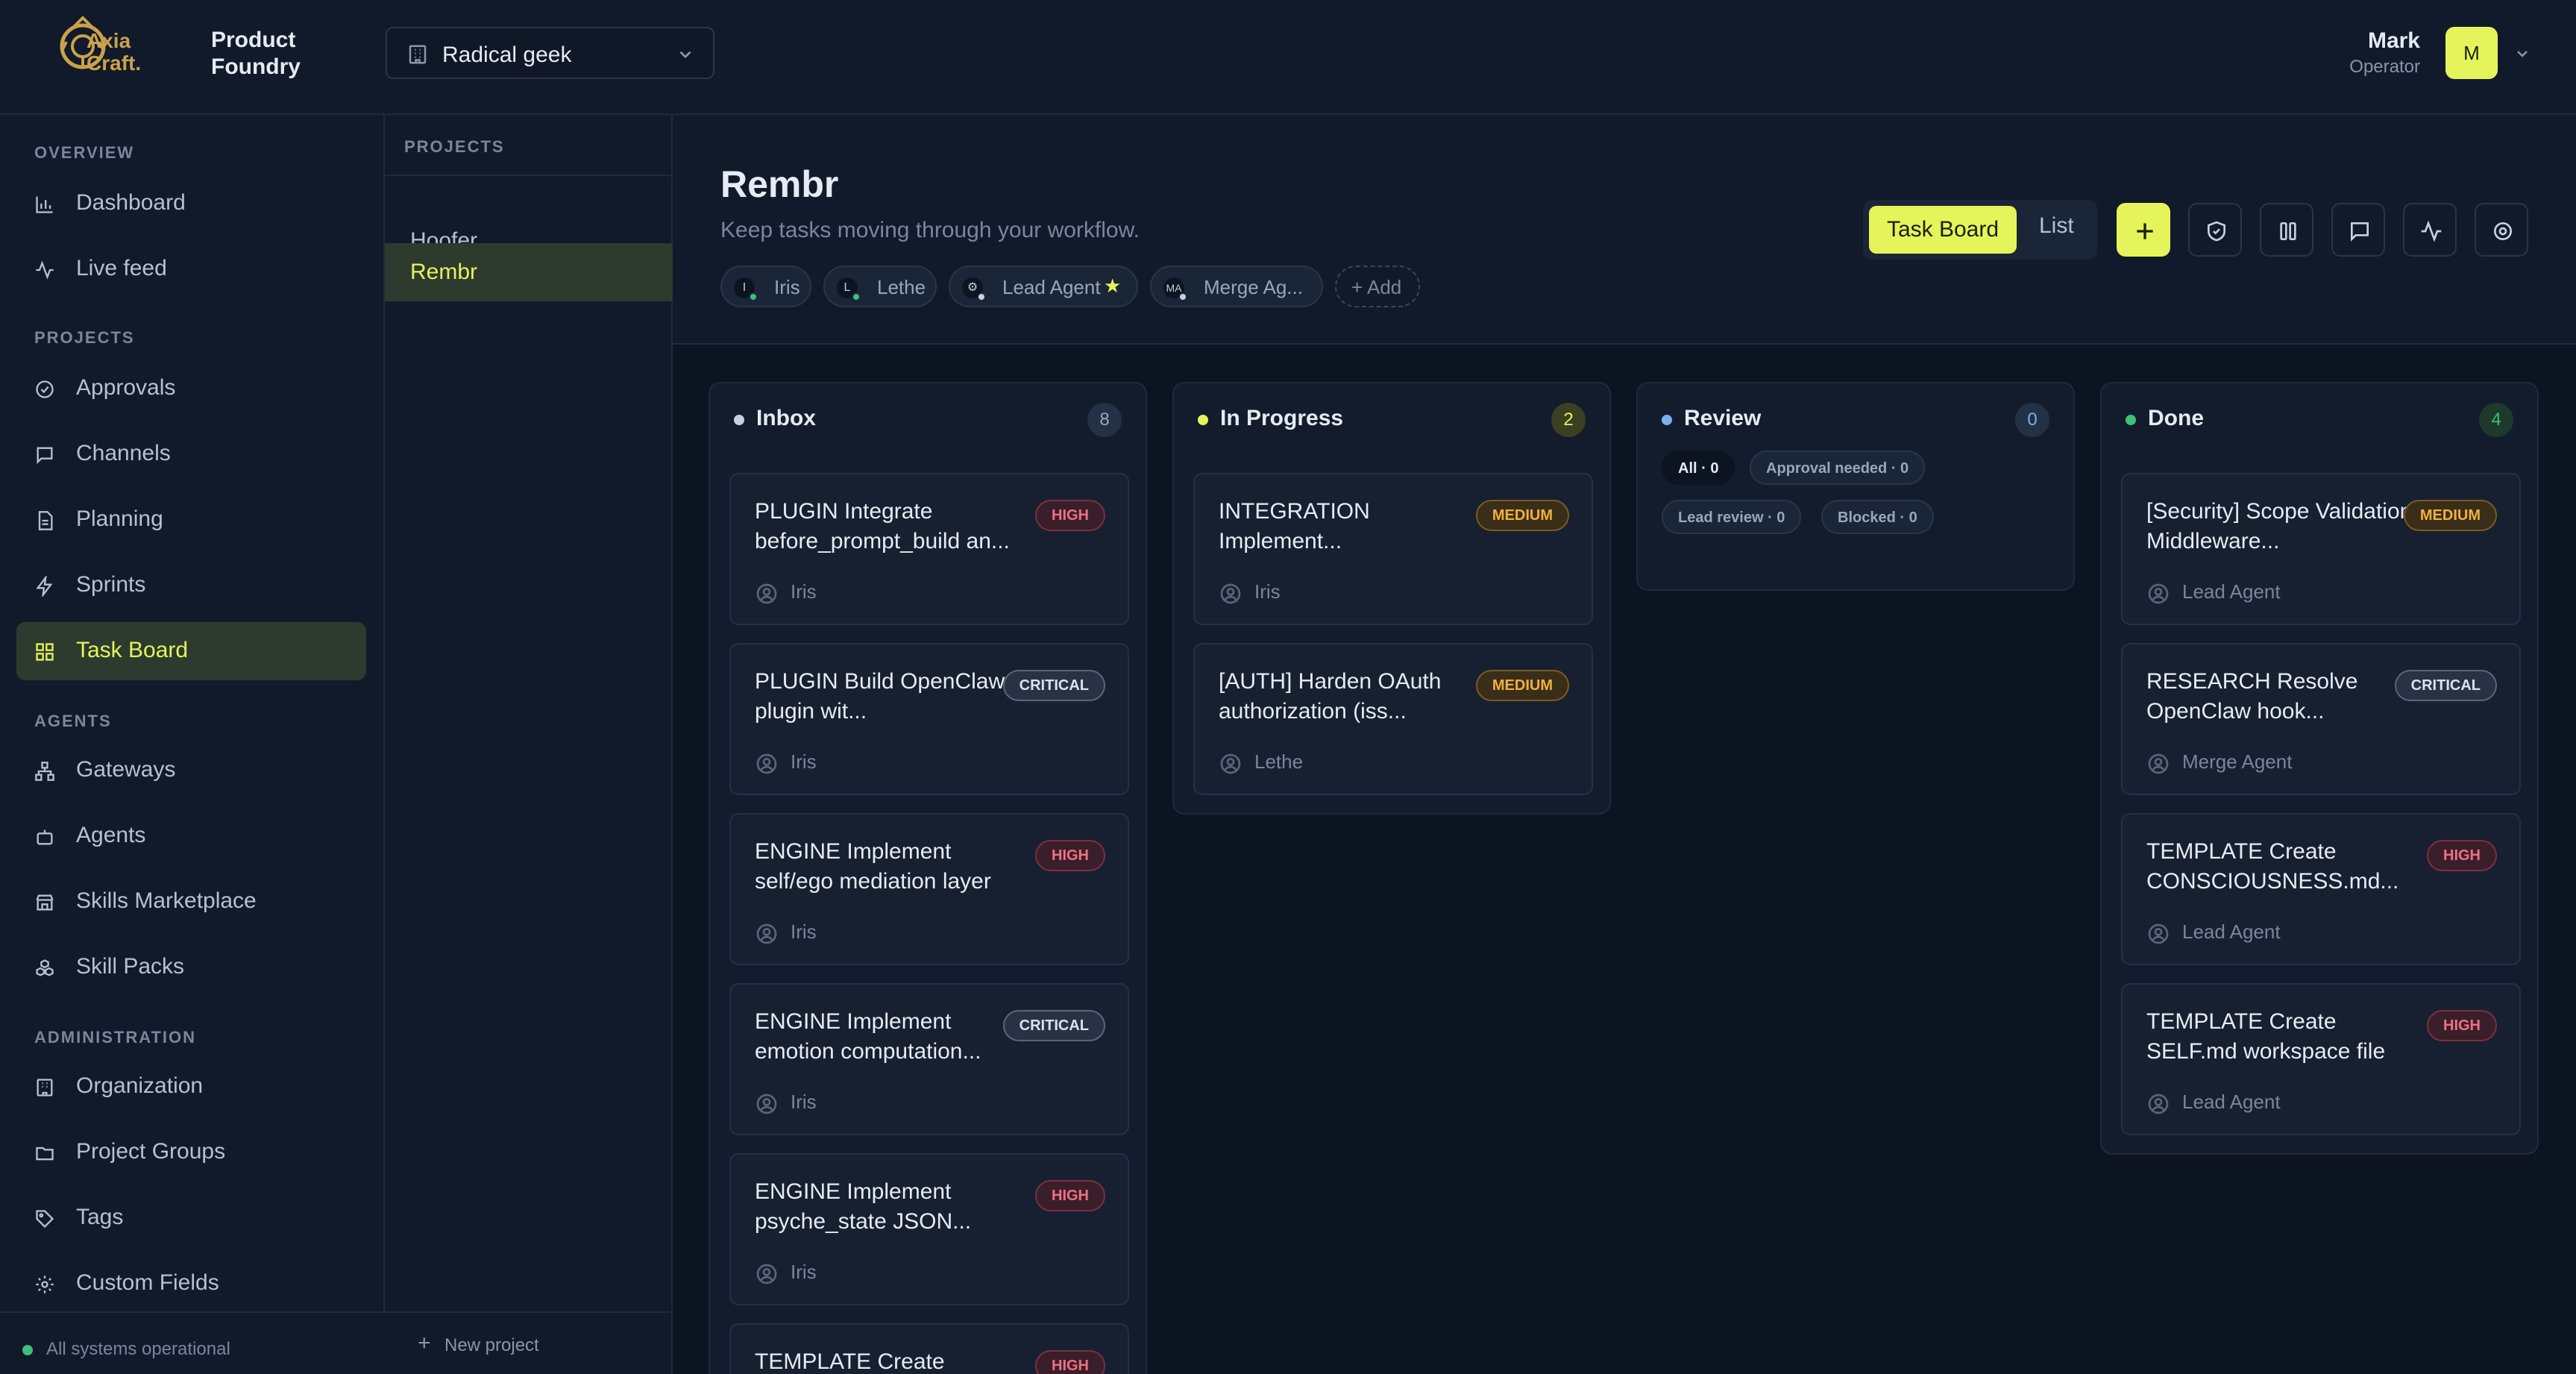  I want to click on bot-icon, so click(45, 837).